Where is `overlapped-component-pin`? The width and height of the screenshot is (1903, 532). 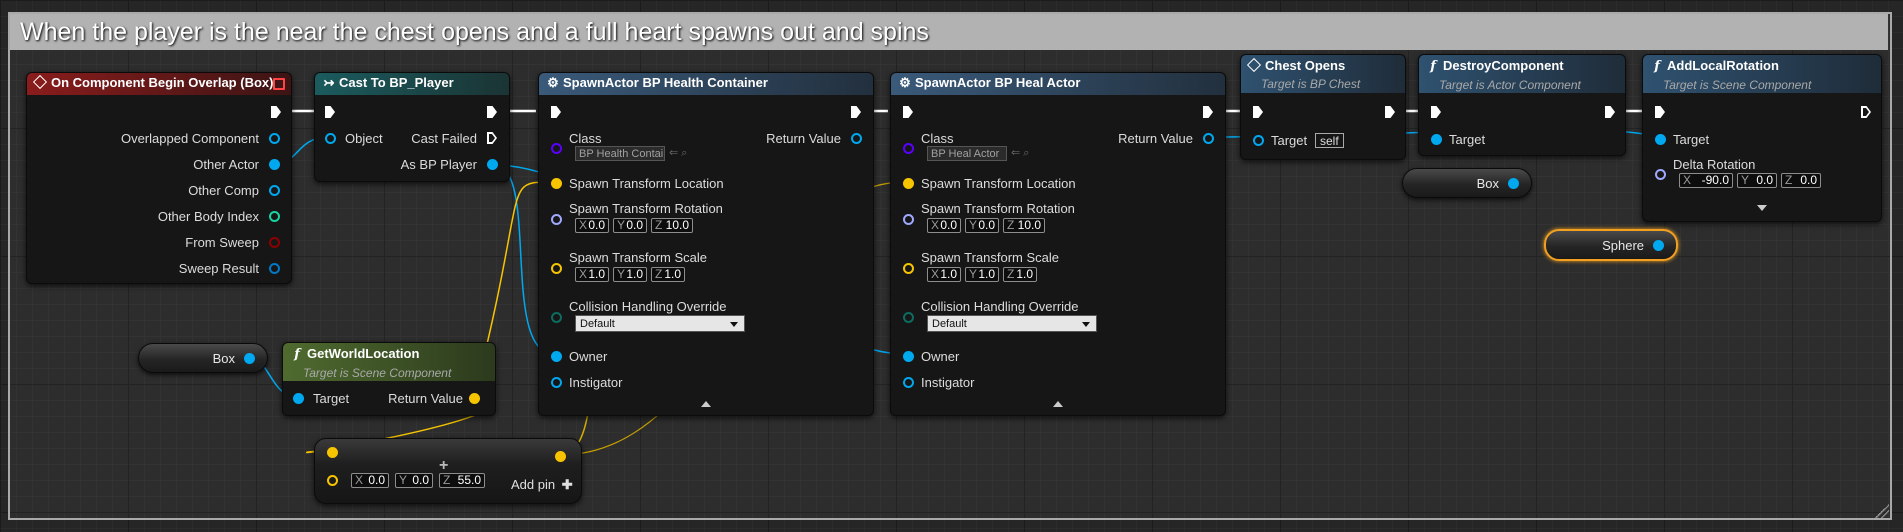
overlapped-component-pin is located at coordinates (274, 138).